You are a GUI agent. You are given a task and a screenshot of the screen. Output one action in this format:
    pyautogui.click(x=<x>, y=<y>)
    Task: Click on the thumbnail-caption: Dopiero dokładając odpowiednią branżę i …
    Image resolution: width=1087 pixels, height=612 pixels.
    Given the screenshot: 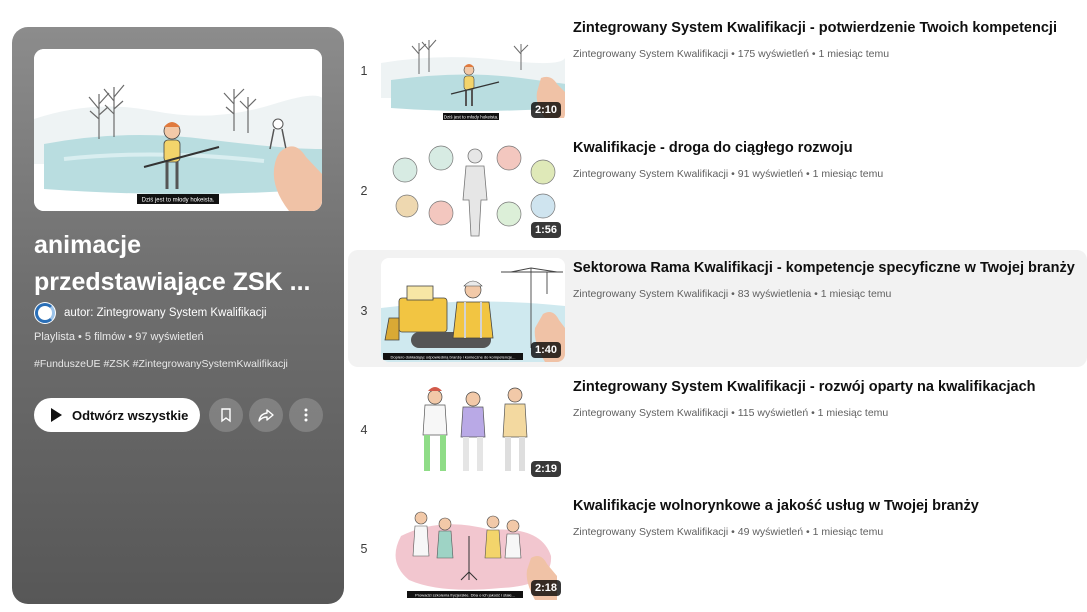 What is the action you would take?
    pyautogui.click(x=453, y=357)
    